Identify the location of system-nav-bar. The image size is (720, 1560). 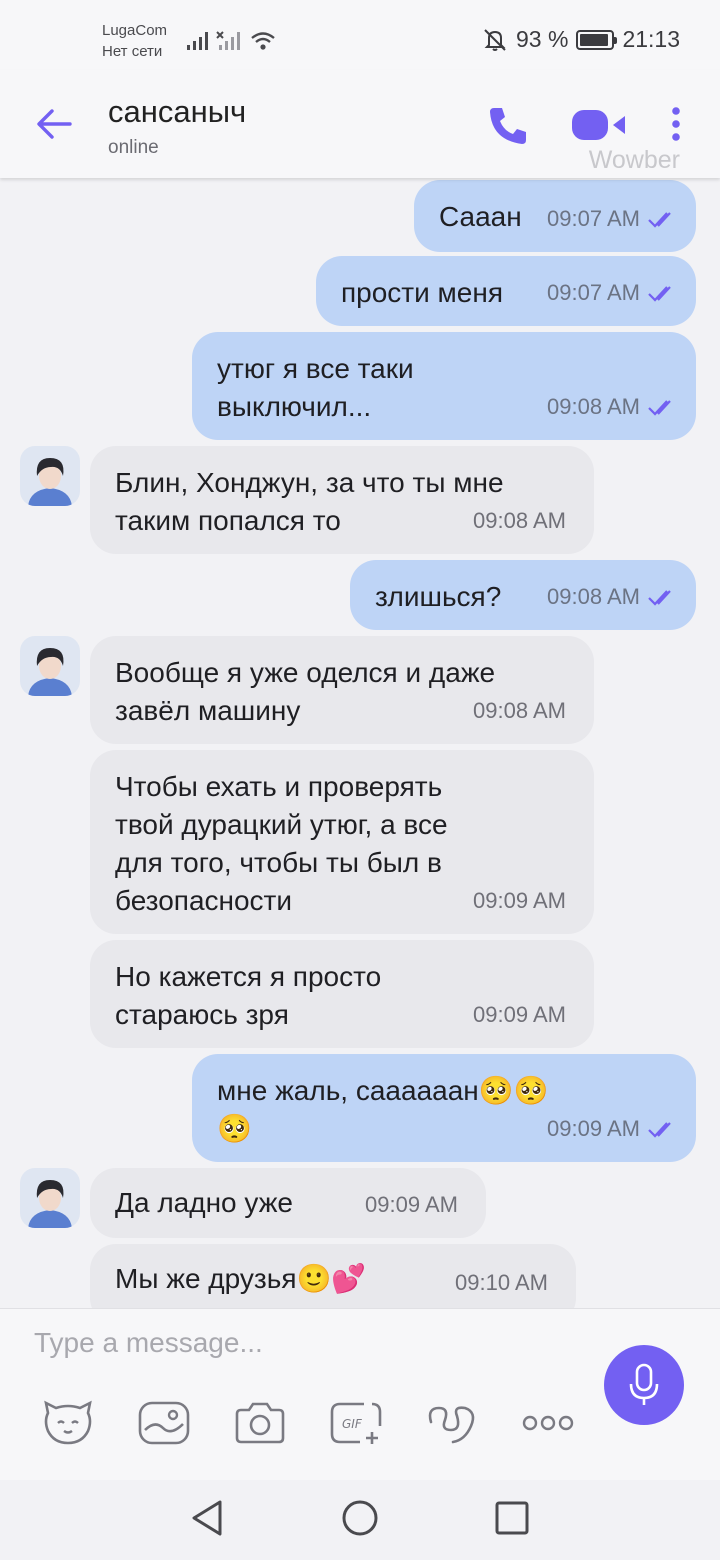
(360, 1520).